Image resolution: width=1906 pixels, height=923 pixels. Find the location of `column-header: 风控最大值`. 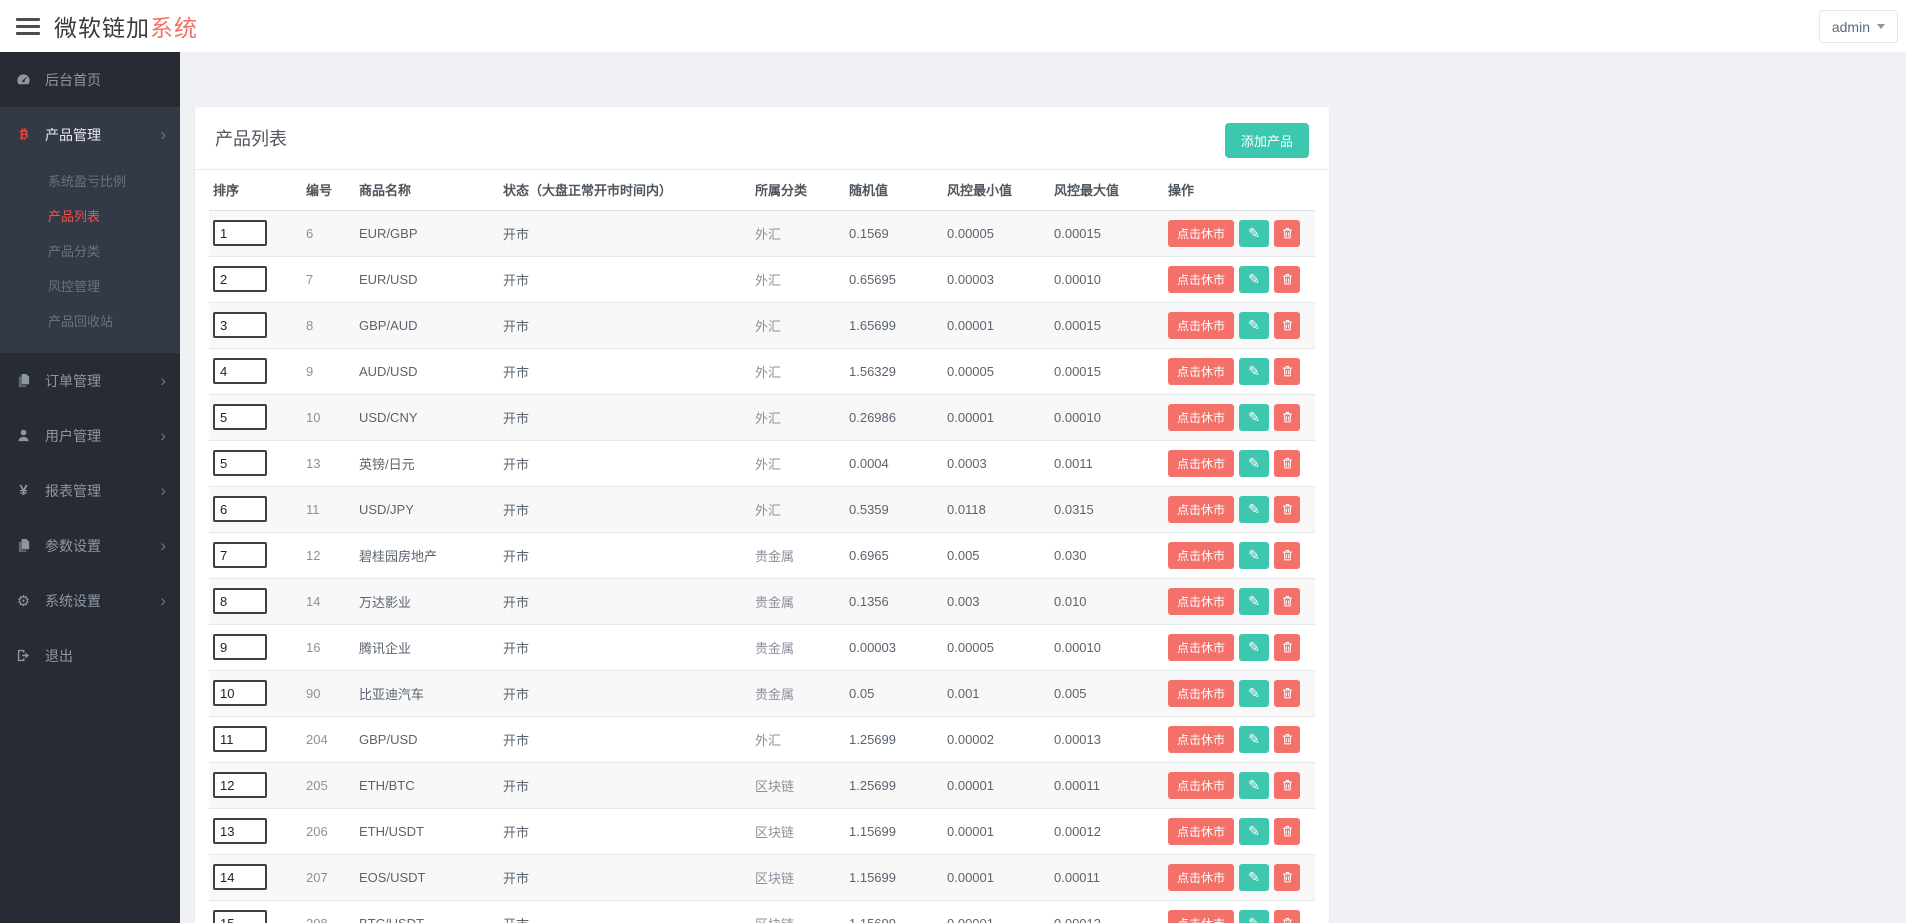

column-header: 风控最大值 is located at coordinates (1107, 190).